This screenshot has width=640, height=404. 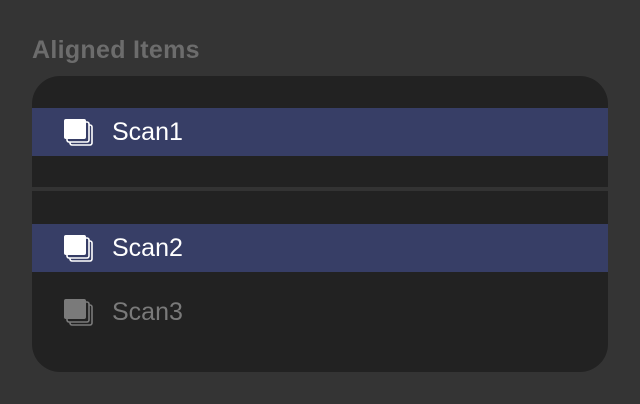 What do you see at coordinates (147, 312) in the screenshot?
I see `list-item-label: Scan3` at bounding box center [147, 312].